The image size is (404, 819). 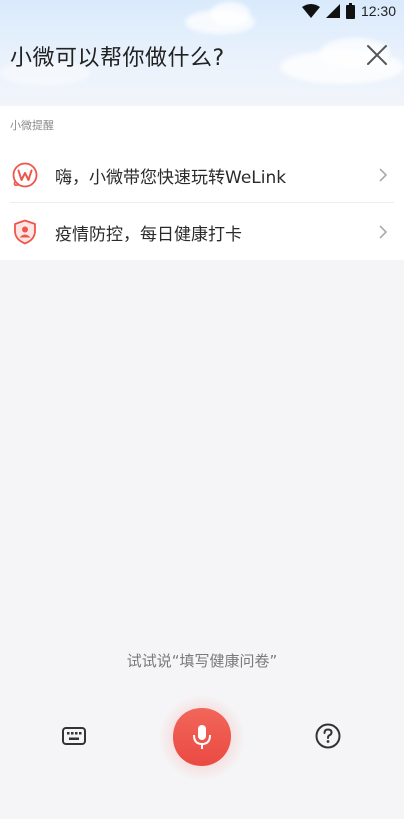 I want to click on cellular-signal-icon, so click(x=332, y=11).